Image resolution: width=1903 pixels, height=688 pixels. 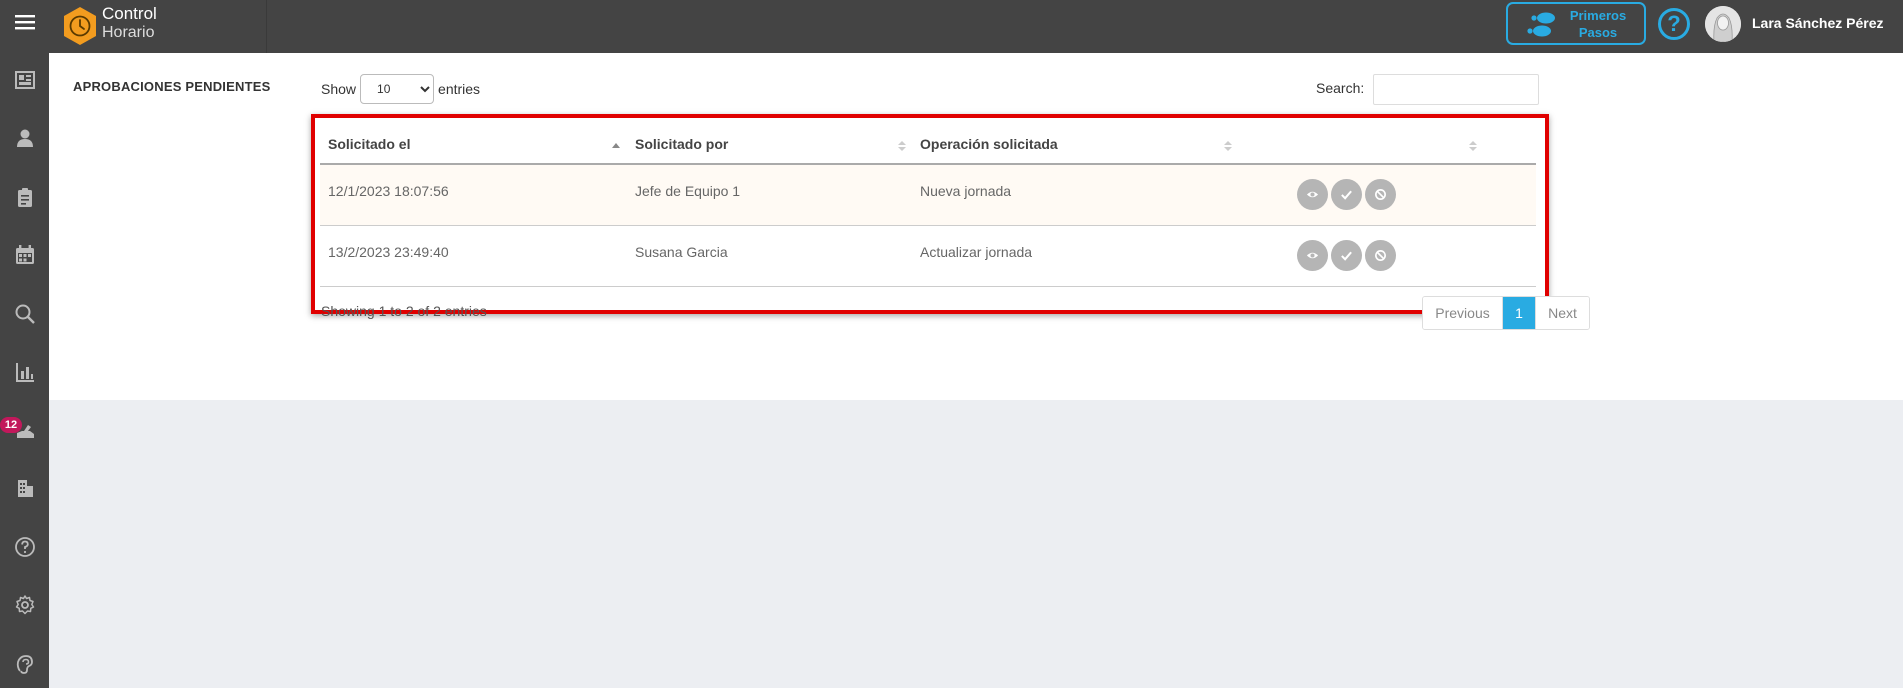 I want to click on user-icon, so click(x=24, y=138).